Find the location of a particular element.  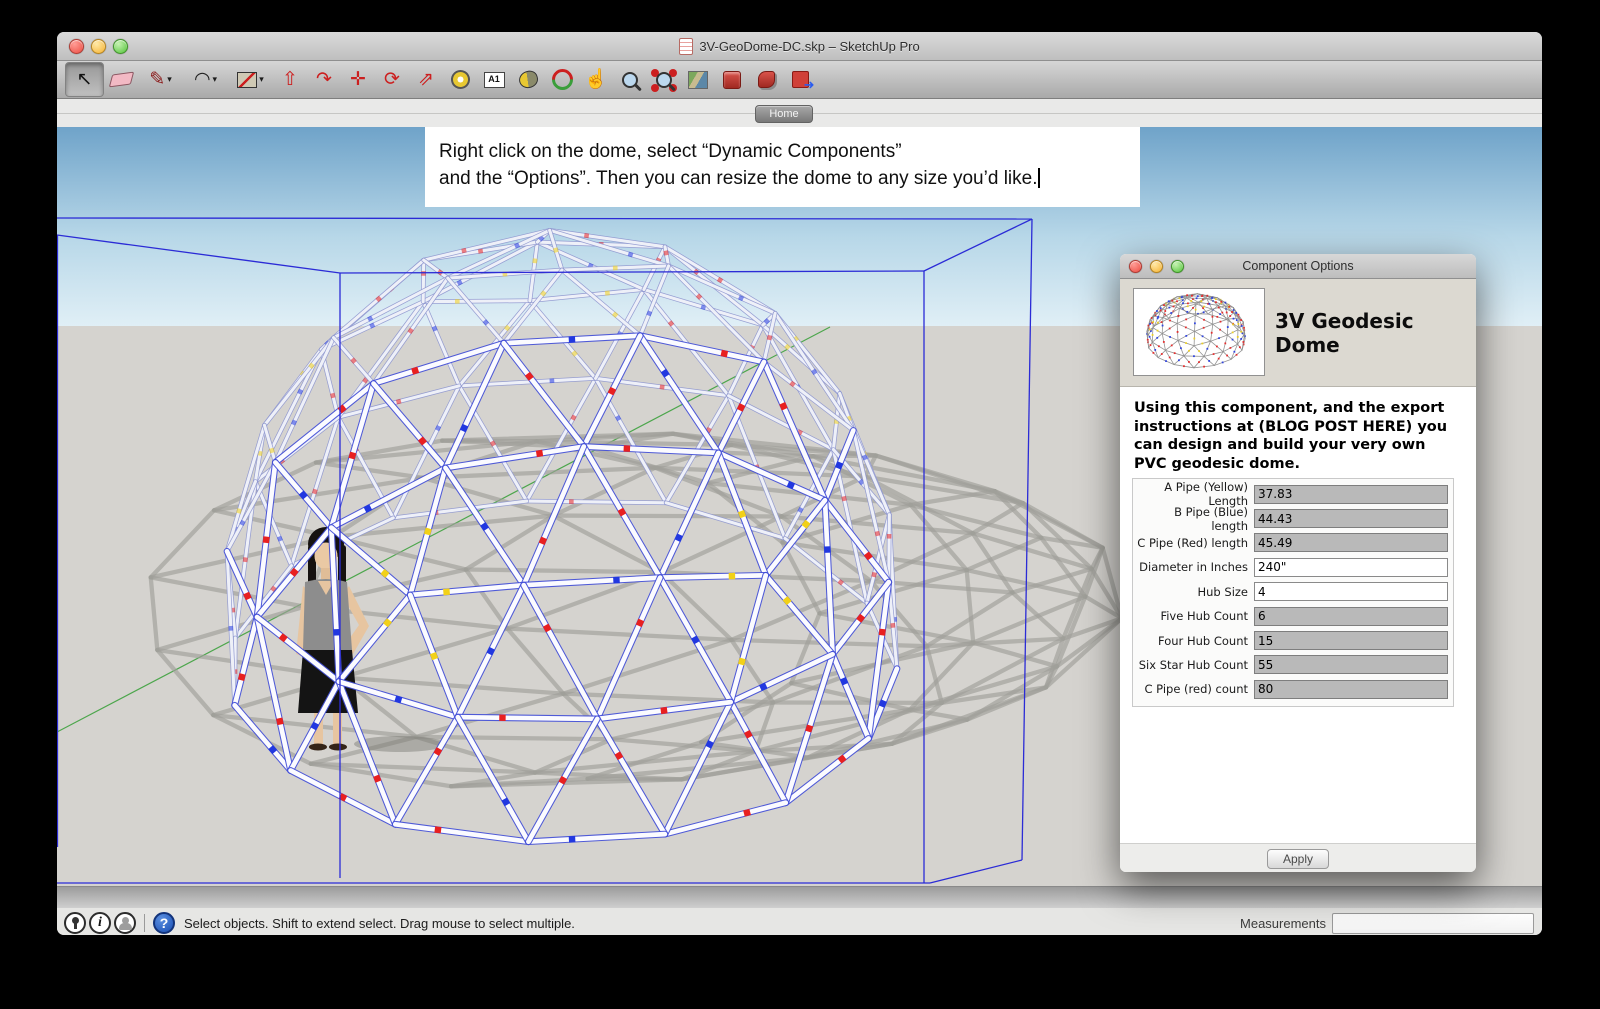

component-thumbnail is located at coordinates (1199, 332).